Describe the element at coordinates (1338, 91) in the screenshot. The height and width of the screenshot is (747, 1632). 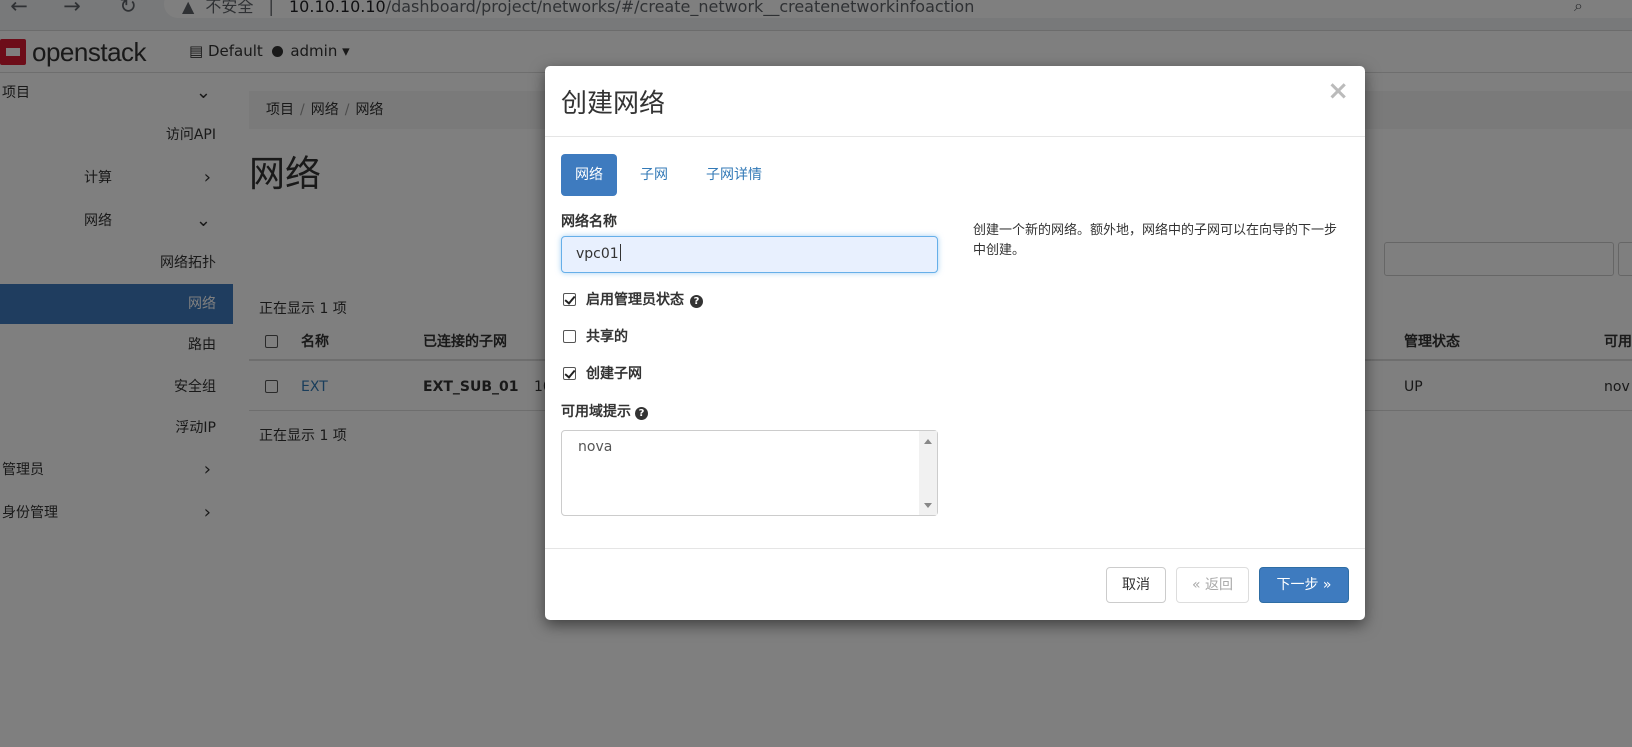
I see `close-icon: ×` at that location.